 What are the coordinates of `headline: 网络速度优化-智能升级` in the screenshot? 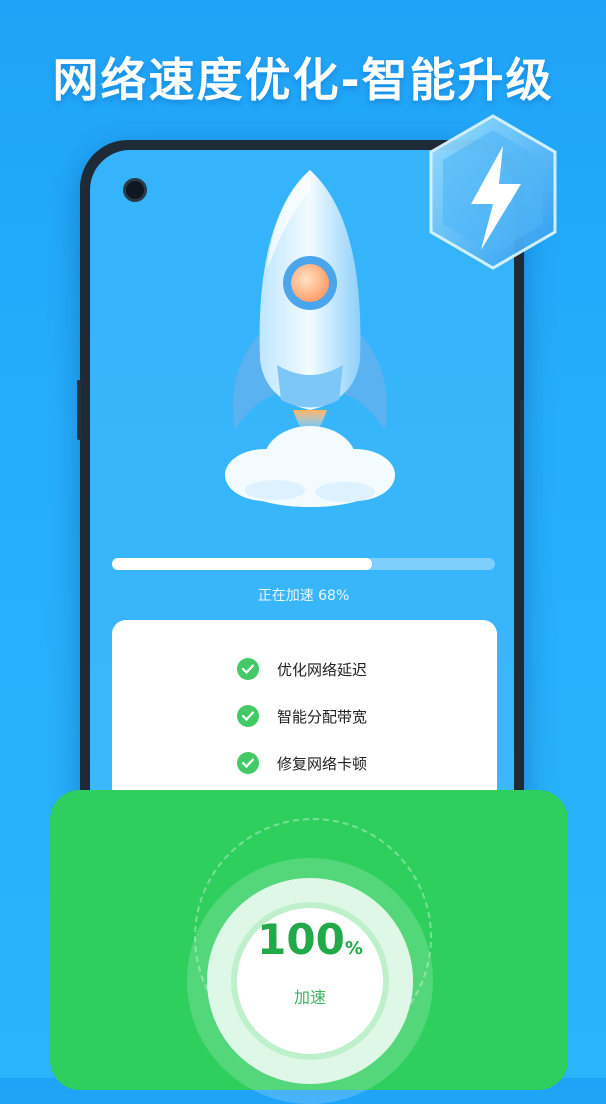 It's located at (303, 80).